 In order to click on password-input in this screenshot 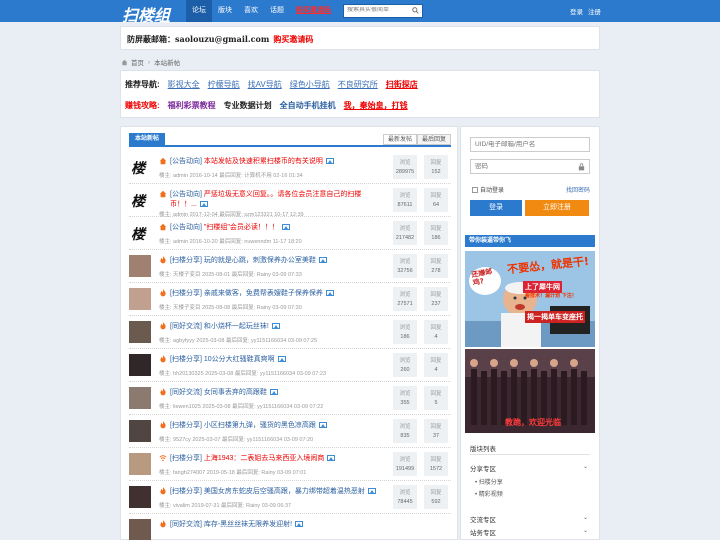, I will do `click(522, 166)`.